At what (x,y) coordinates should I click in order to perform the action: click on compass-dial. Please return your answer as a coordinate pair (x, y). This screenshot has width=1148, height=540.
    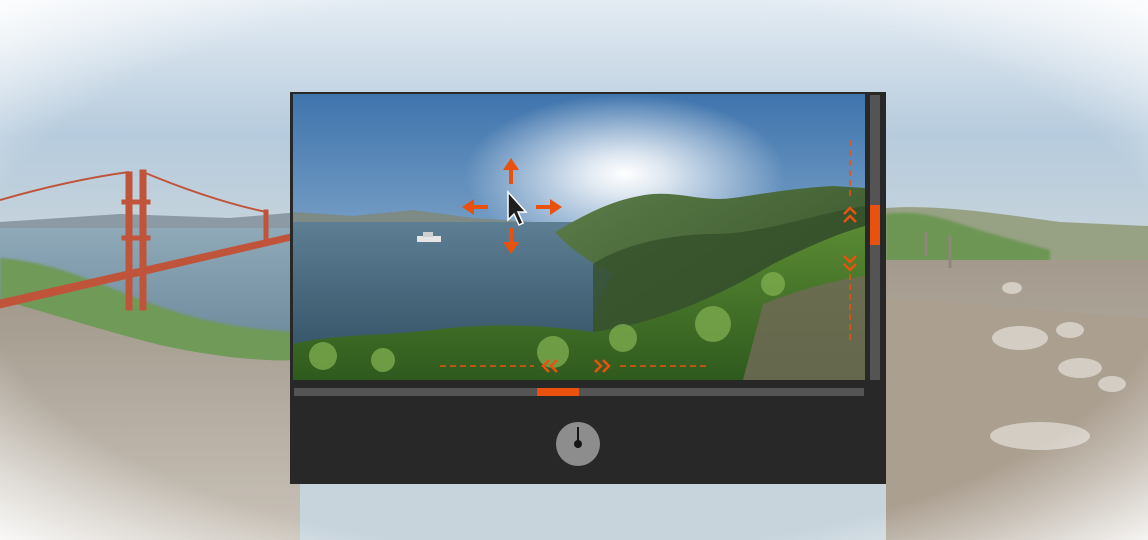
    Looking at the image, I should click on (578, 444).